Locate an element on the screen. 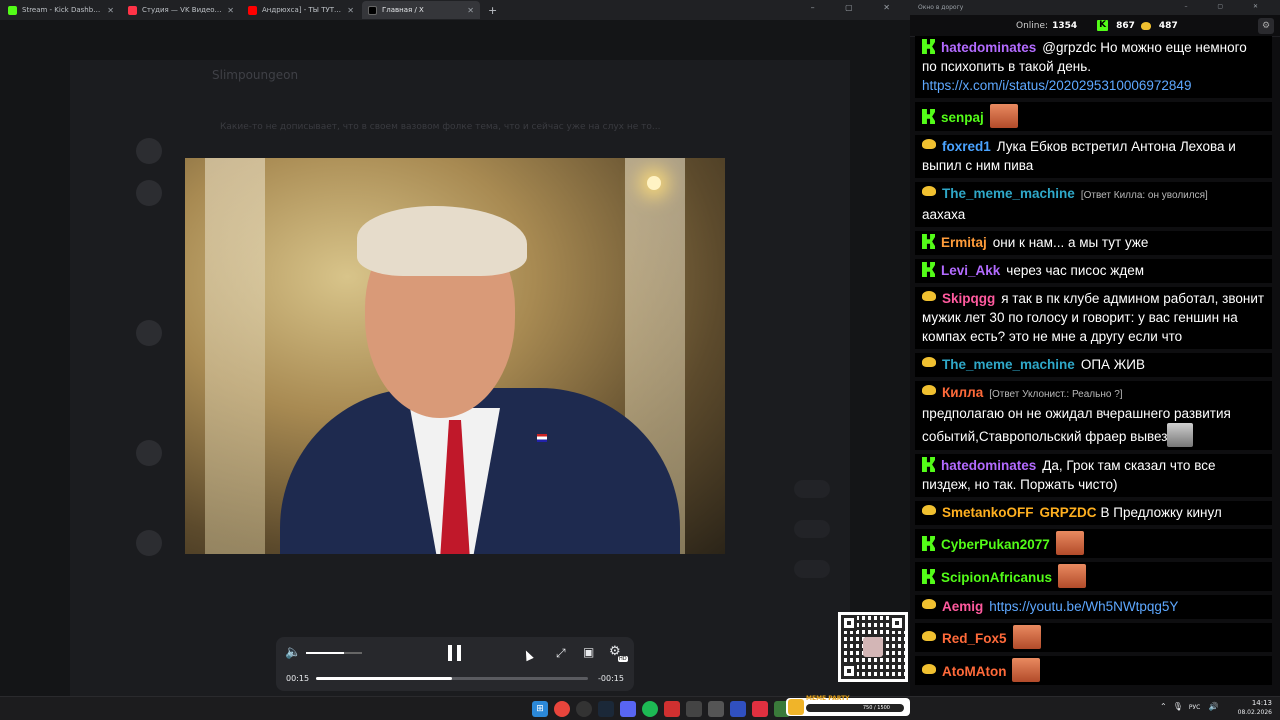 Image resolution: width=1280 pixels, height=720 pixels. online-label: Online: is located at coordinates (1032, 25).